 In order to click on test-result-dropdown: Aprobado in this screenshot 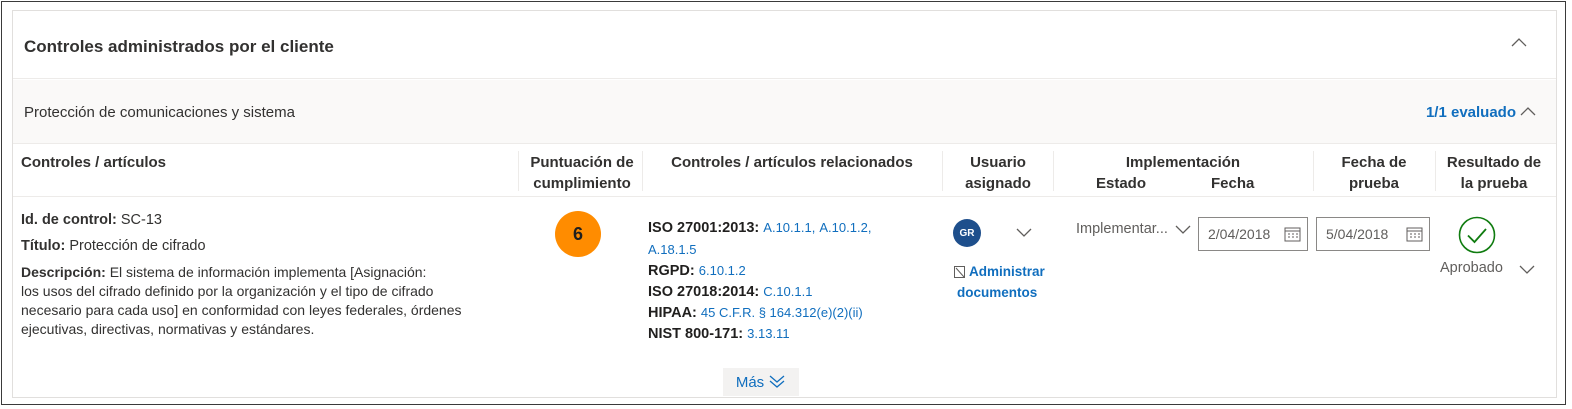, I will do `click(1471, 268)`.